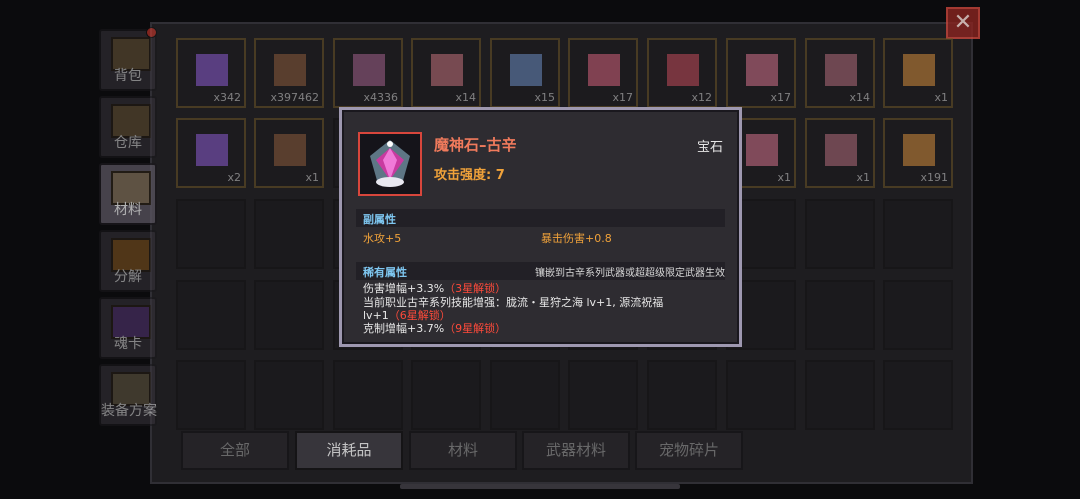  Describe the element at coordinates (576, 238) in the screenshot. I see `sub-attr-2: 暴击伤害+0.8` at that location.